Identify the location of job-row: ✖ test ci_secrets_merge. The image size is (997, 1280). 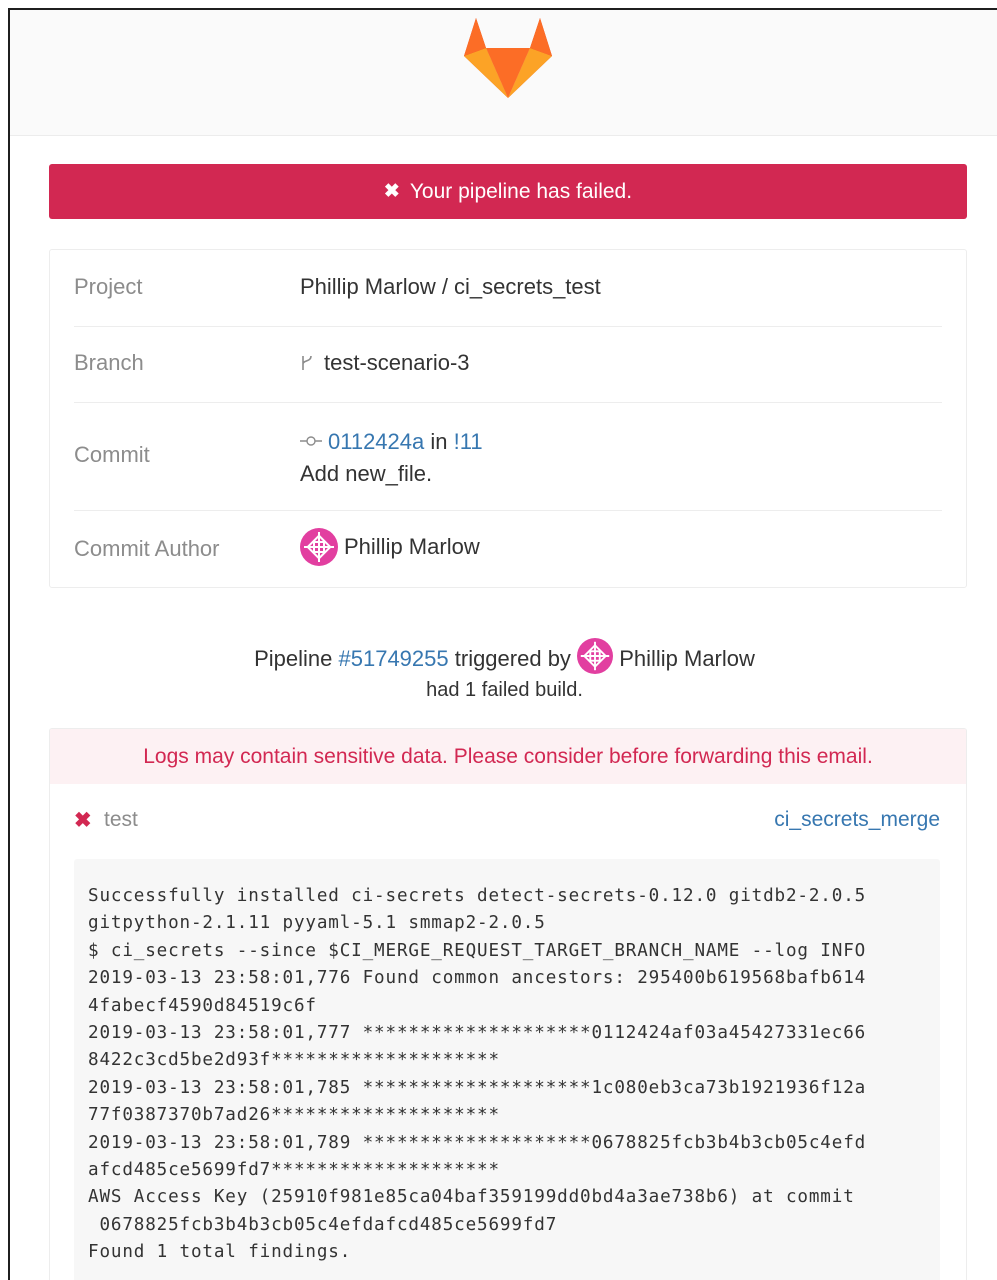
(508, 819).